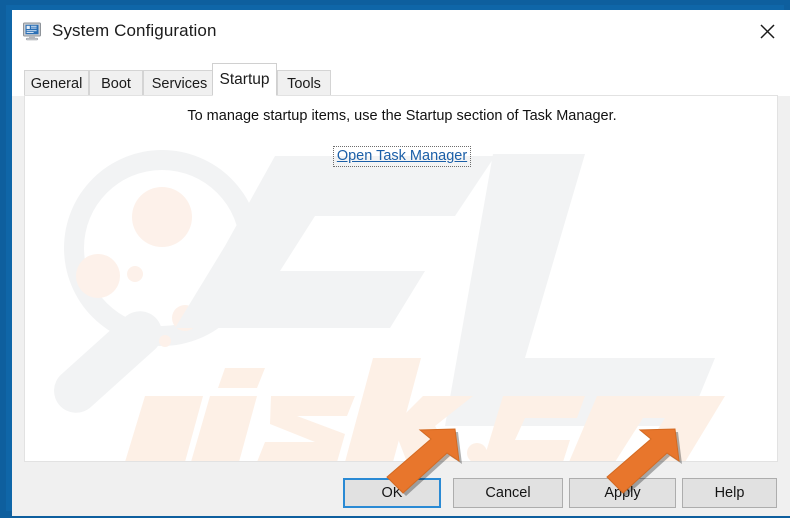  I want to click on tab-startup: Startup, so click(244, 79).